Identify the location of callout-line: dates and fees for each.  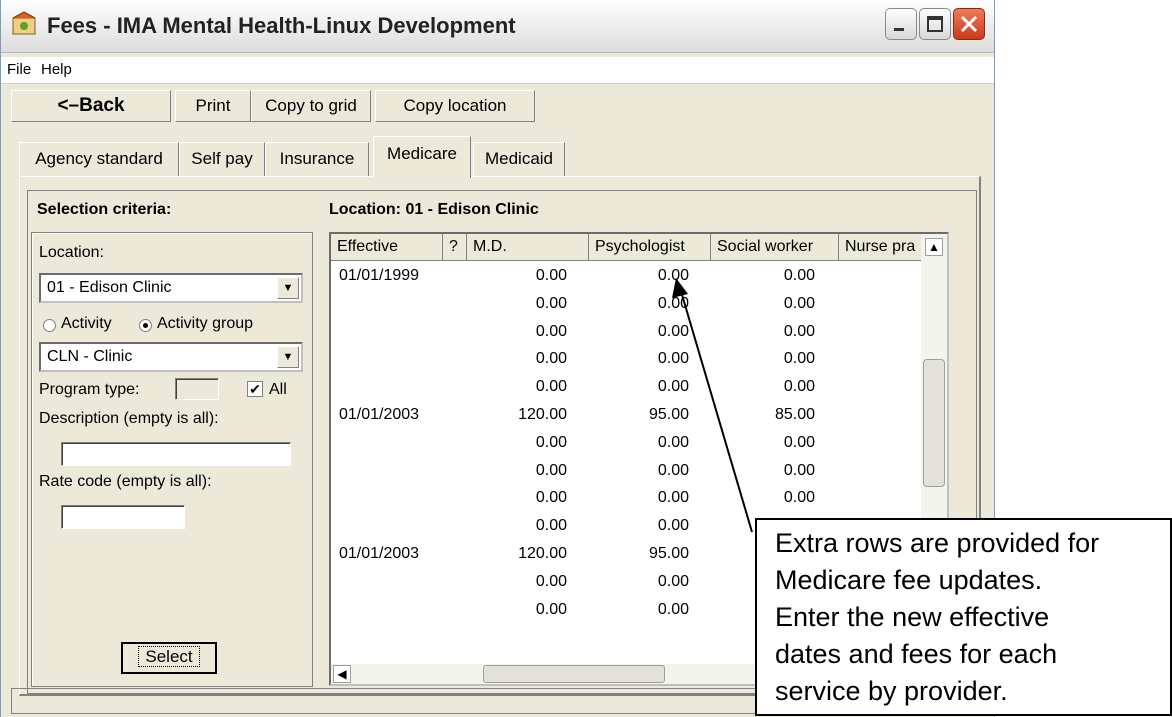
(916, 654).